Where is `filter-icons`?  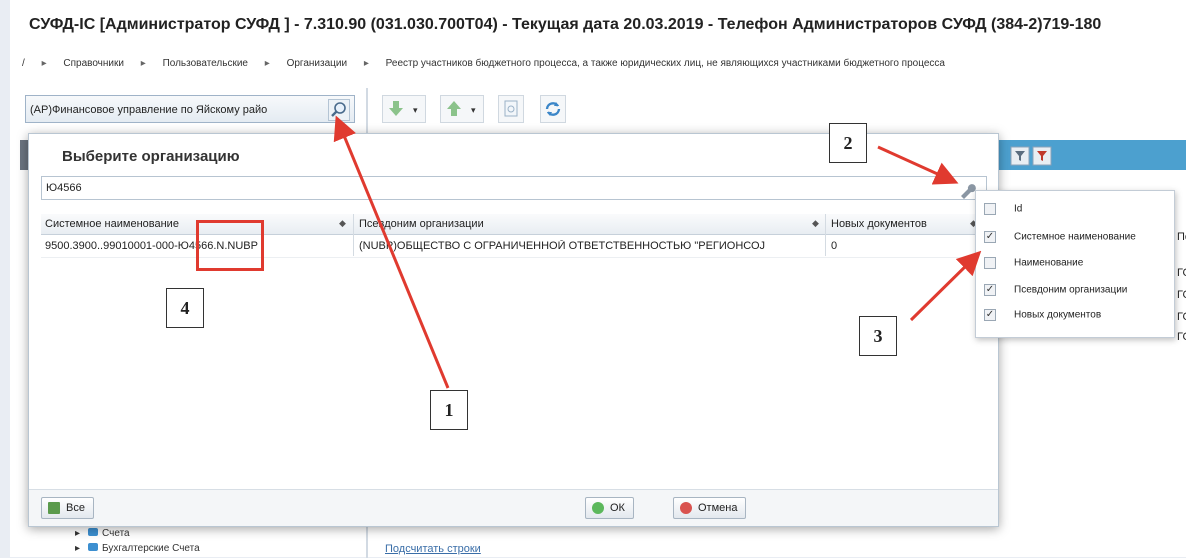
filter-icons is located at coordinates (1031, 156).